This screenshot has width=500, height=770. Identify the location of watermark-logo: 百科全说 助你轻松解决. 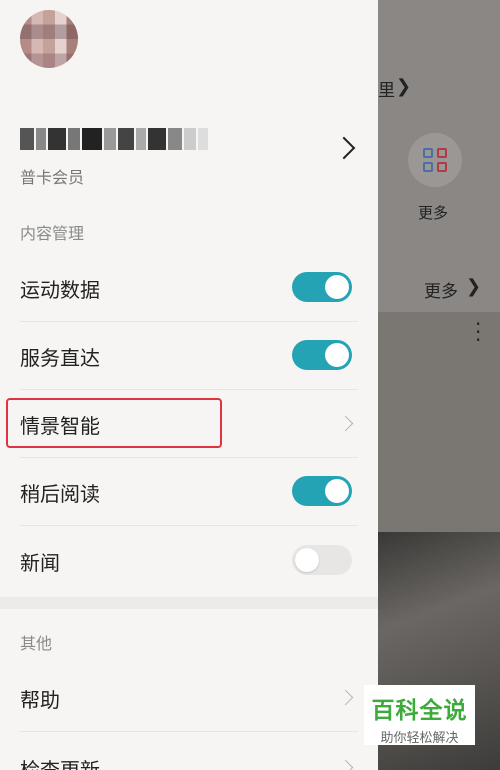
(419, 715).